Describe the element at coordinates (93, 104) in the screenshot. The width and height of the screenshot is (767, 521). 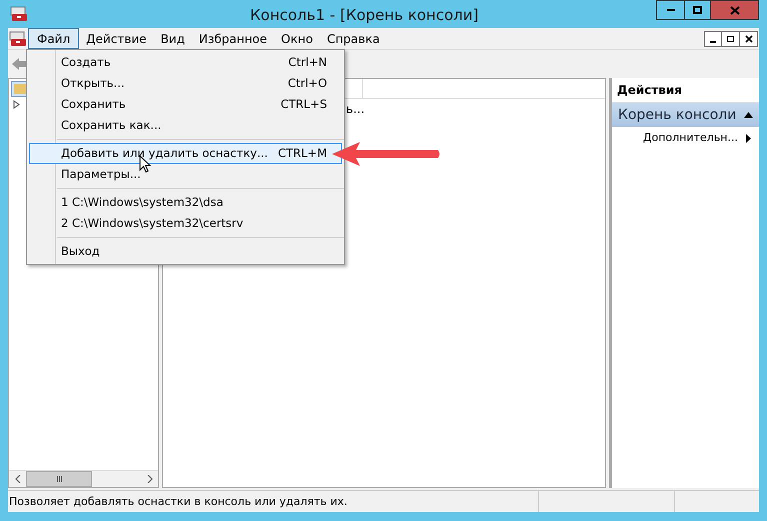
I see `option-label: Сохранить` at that location.